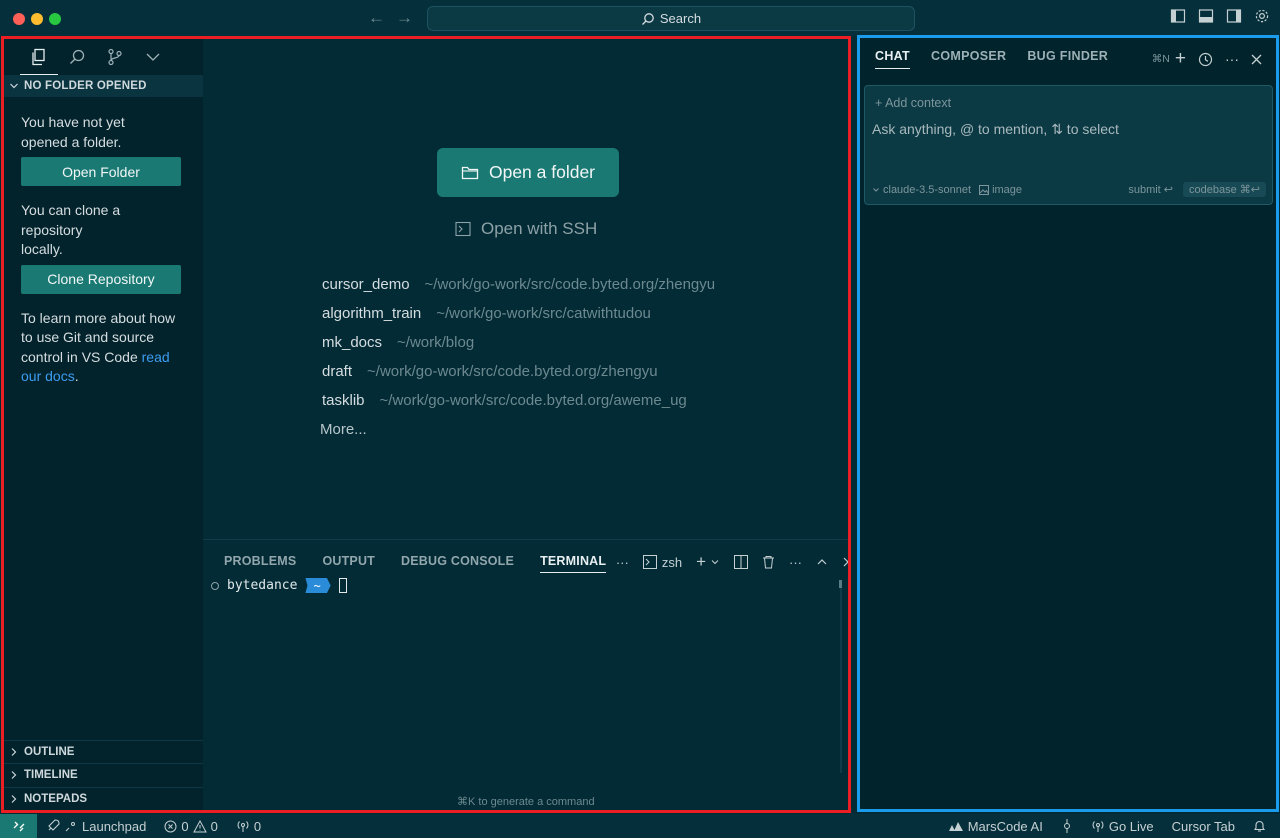  I want to click on git-commit-icon, so click(1066, 826).